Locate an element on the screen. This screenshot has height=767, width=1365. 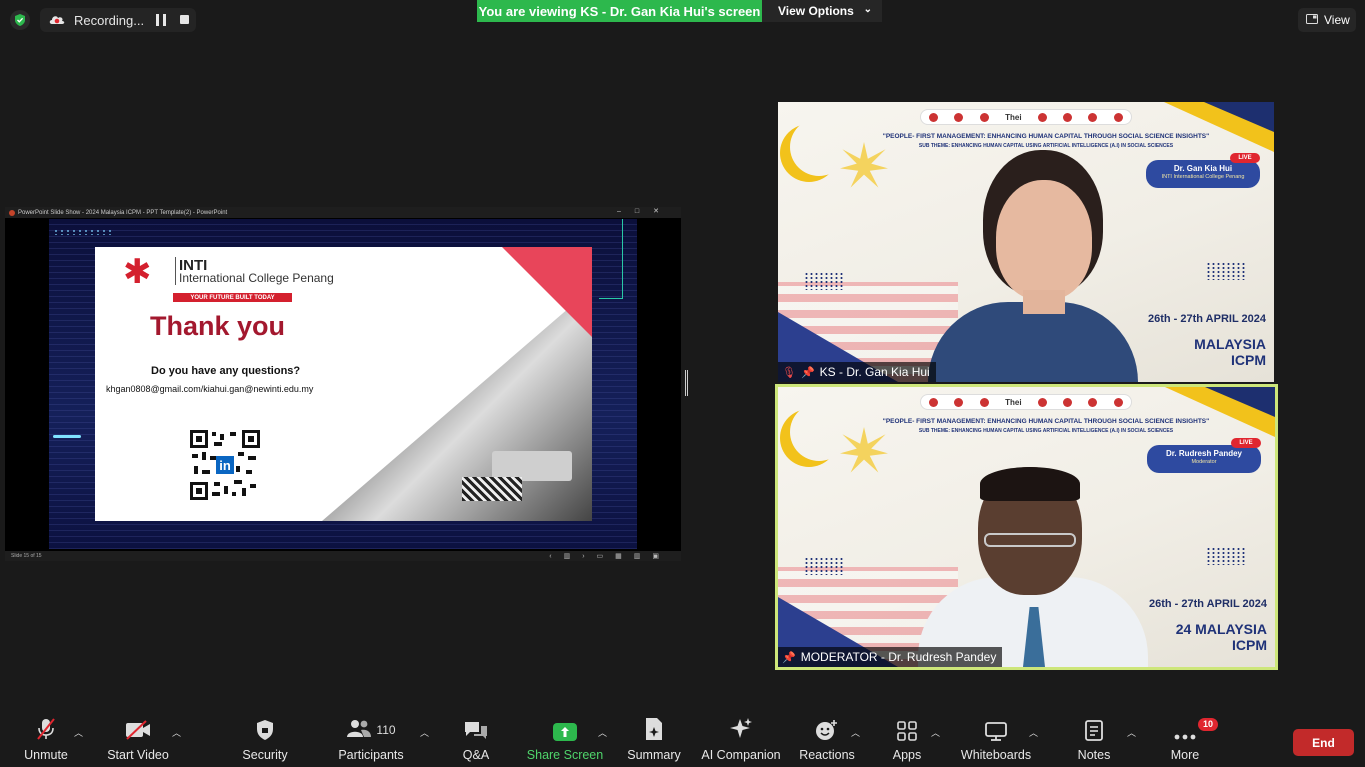
speaker-card: Dr. Rudresh Pandey Moderator is located at coordinates (1204, 459).